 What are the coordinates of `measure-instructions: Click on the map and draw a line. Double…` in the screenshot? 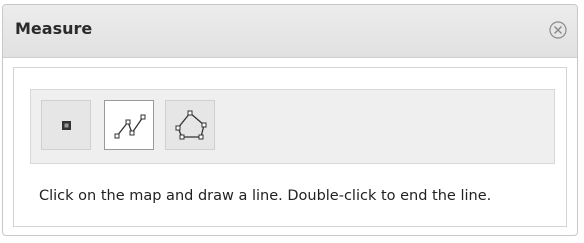 It's located at (265, 196).